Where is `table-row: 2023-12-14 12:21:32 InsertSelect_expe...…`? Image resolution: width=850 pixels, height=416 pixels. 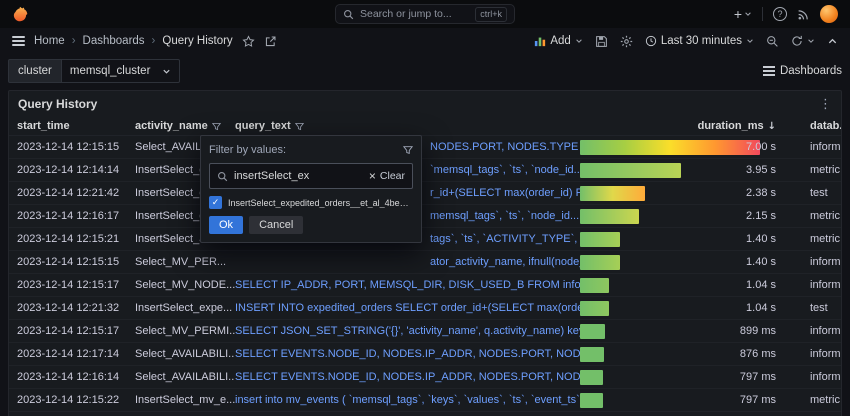
table-row: 2023-12-14 12:21:32 InsertSelect_expe...… is located at coordinates (425, 308).